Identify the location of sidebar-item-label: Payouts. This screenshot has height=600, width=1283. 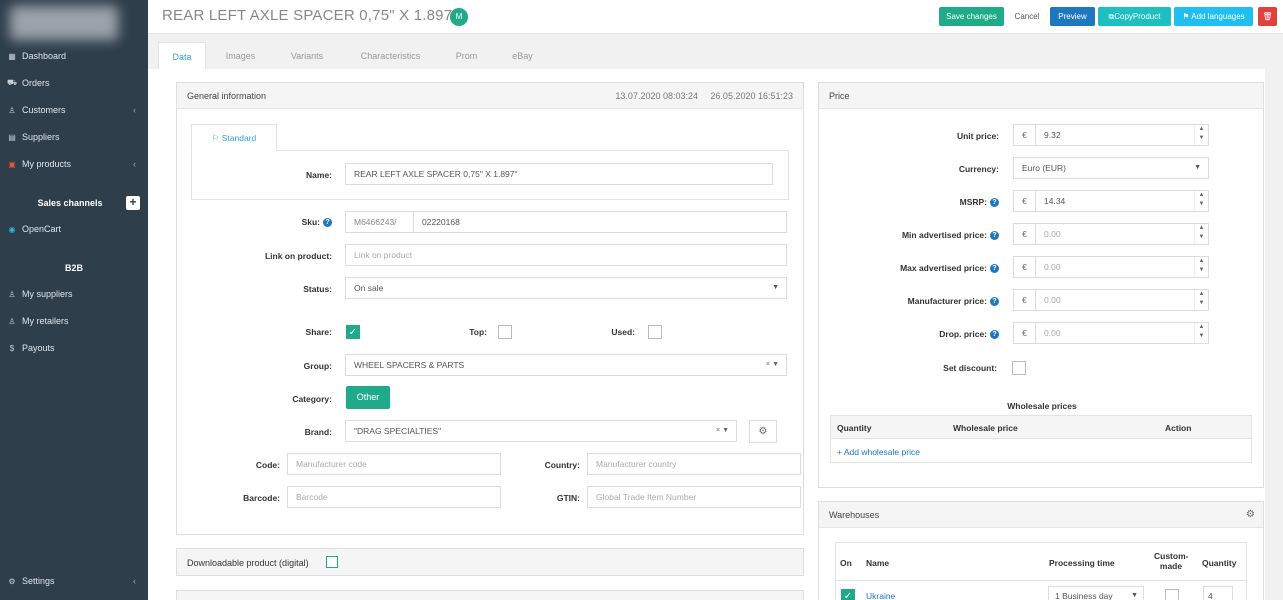
(38, 348).